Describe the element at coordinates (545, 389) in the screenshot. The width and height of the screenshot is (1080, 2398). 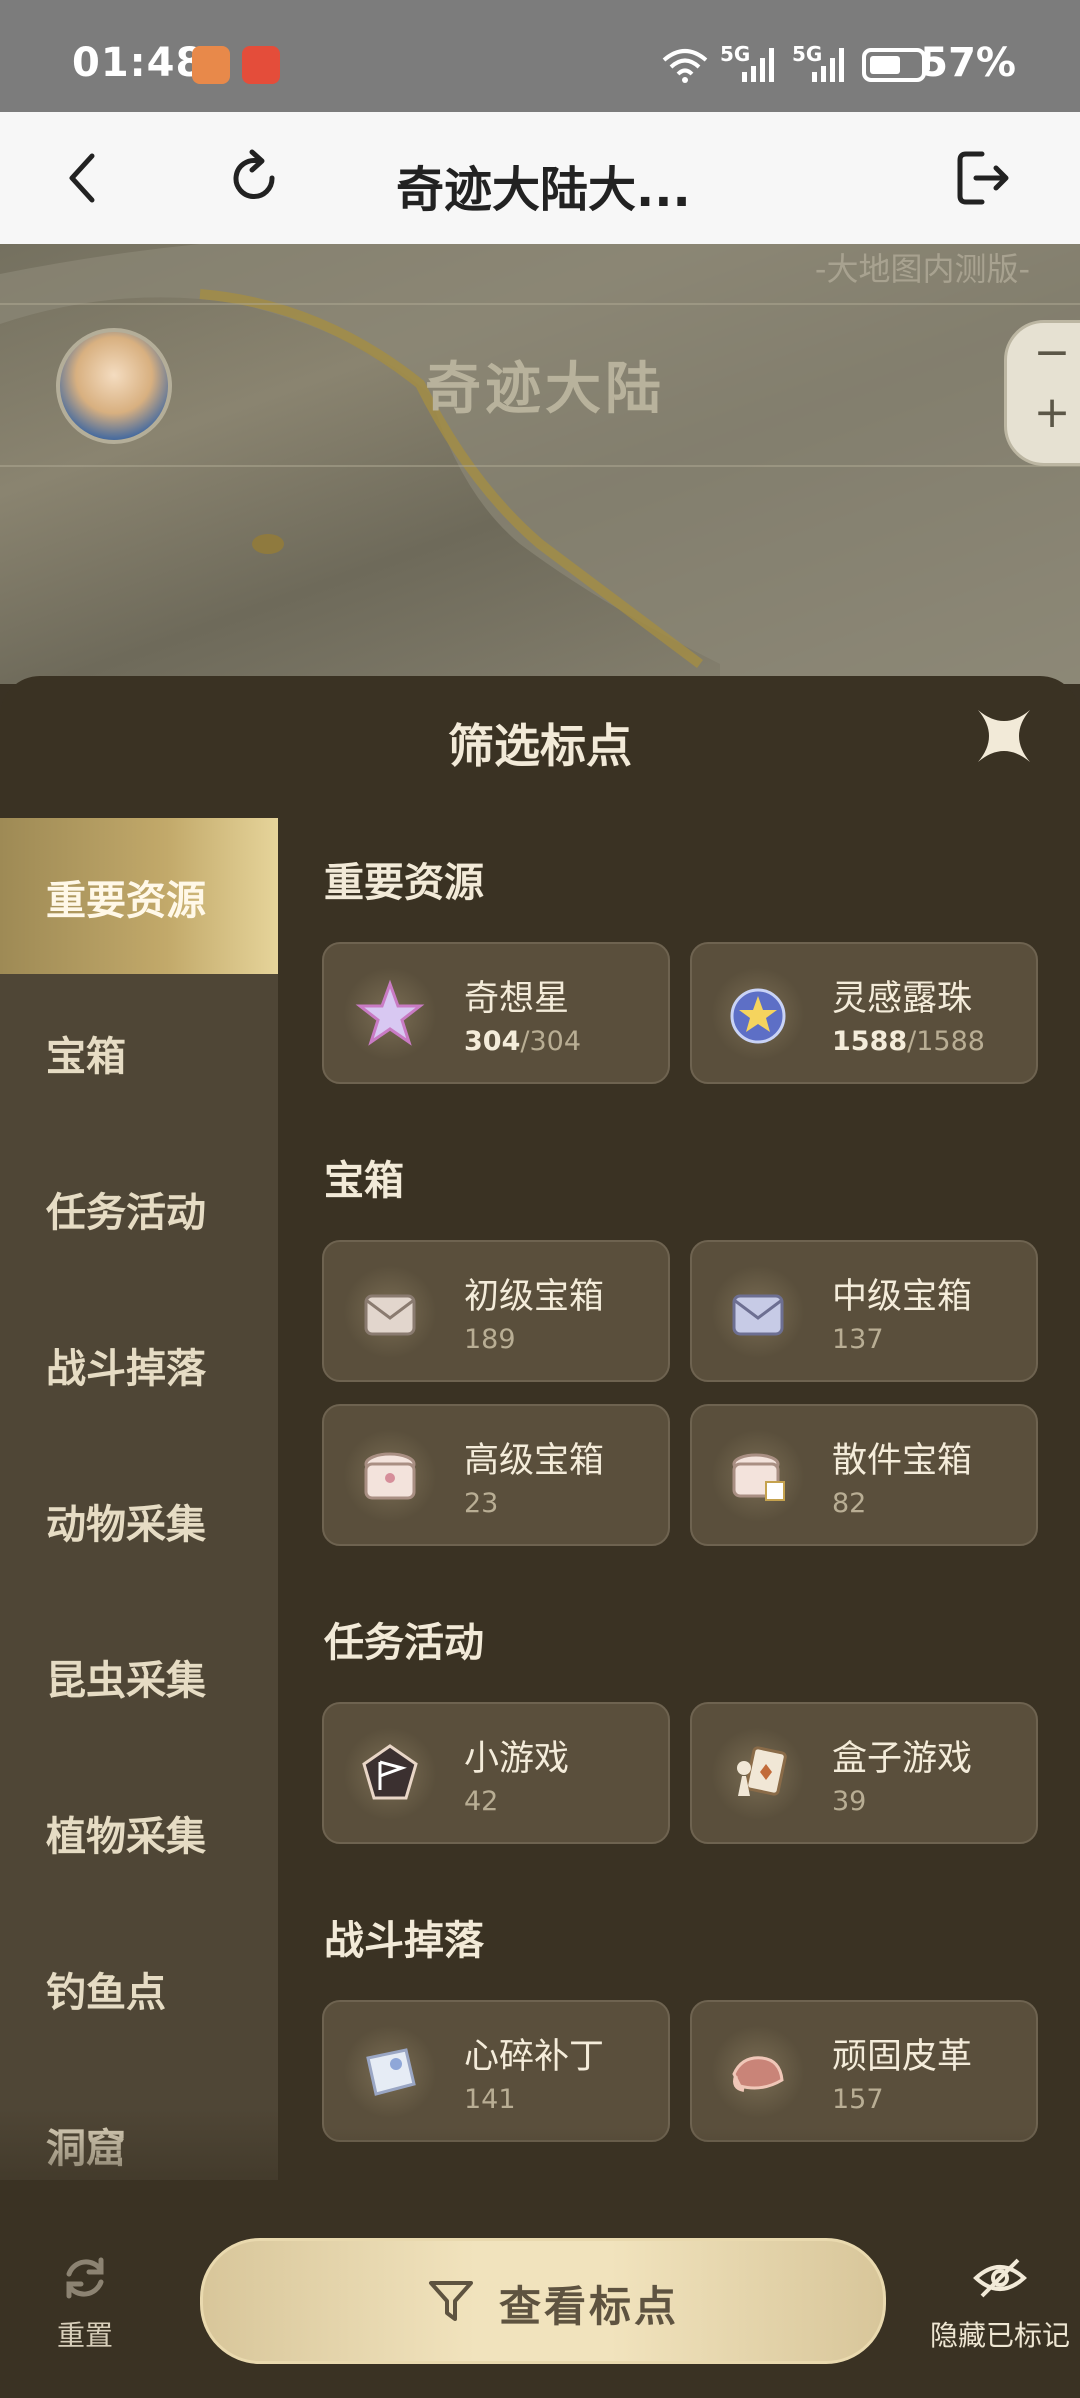
I see `map-title: 奇迹大陆` at that location.